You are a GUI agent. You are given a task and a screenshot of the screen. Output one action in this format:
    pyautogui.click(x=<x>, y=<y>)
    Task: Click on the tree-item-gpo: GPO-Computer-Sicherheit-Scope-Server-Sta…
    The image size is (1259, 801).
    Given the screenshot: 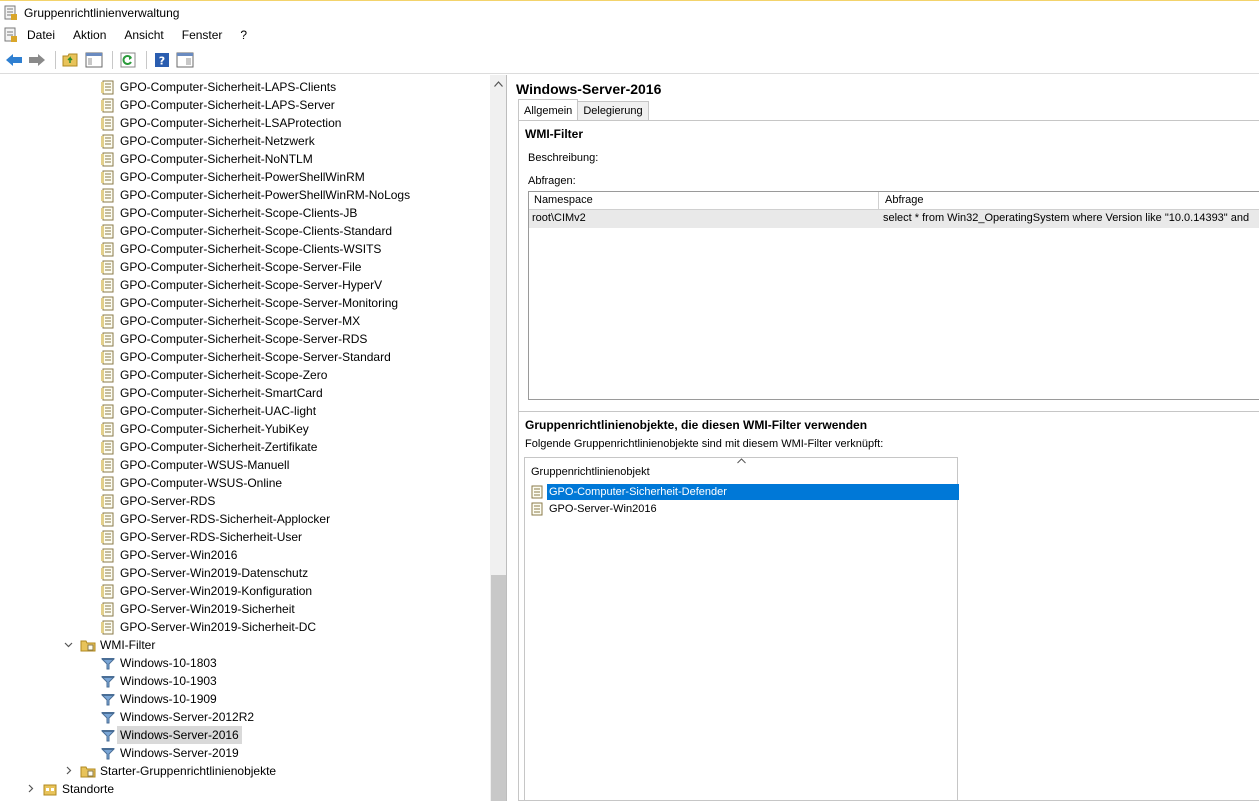 What is the action you would take?
    pyautogui.click(x=245, y=357)
    